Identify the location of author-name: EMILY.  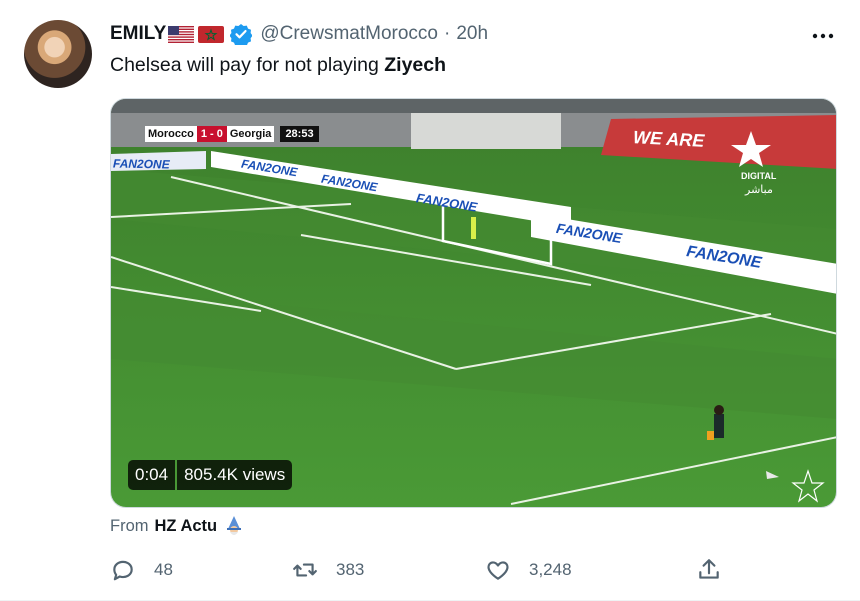
(138, 34).